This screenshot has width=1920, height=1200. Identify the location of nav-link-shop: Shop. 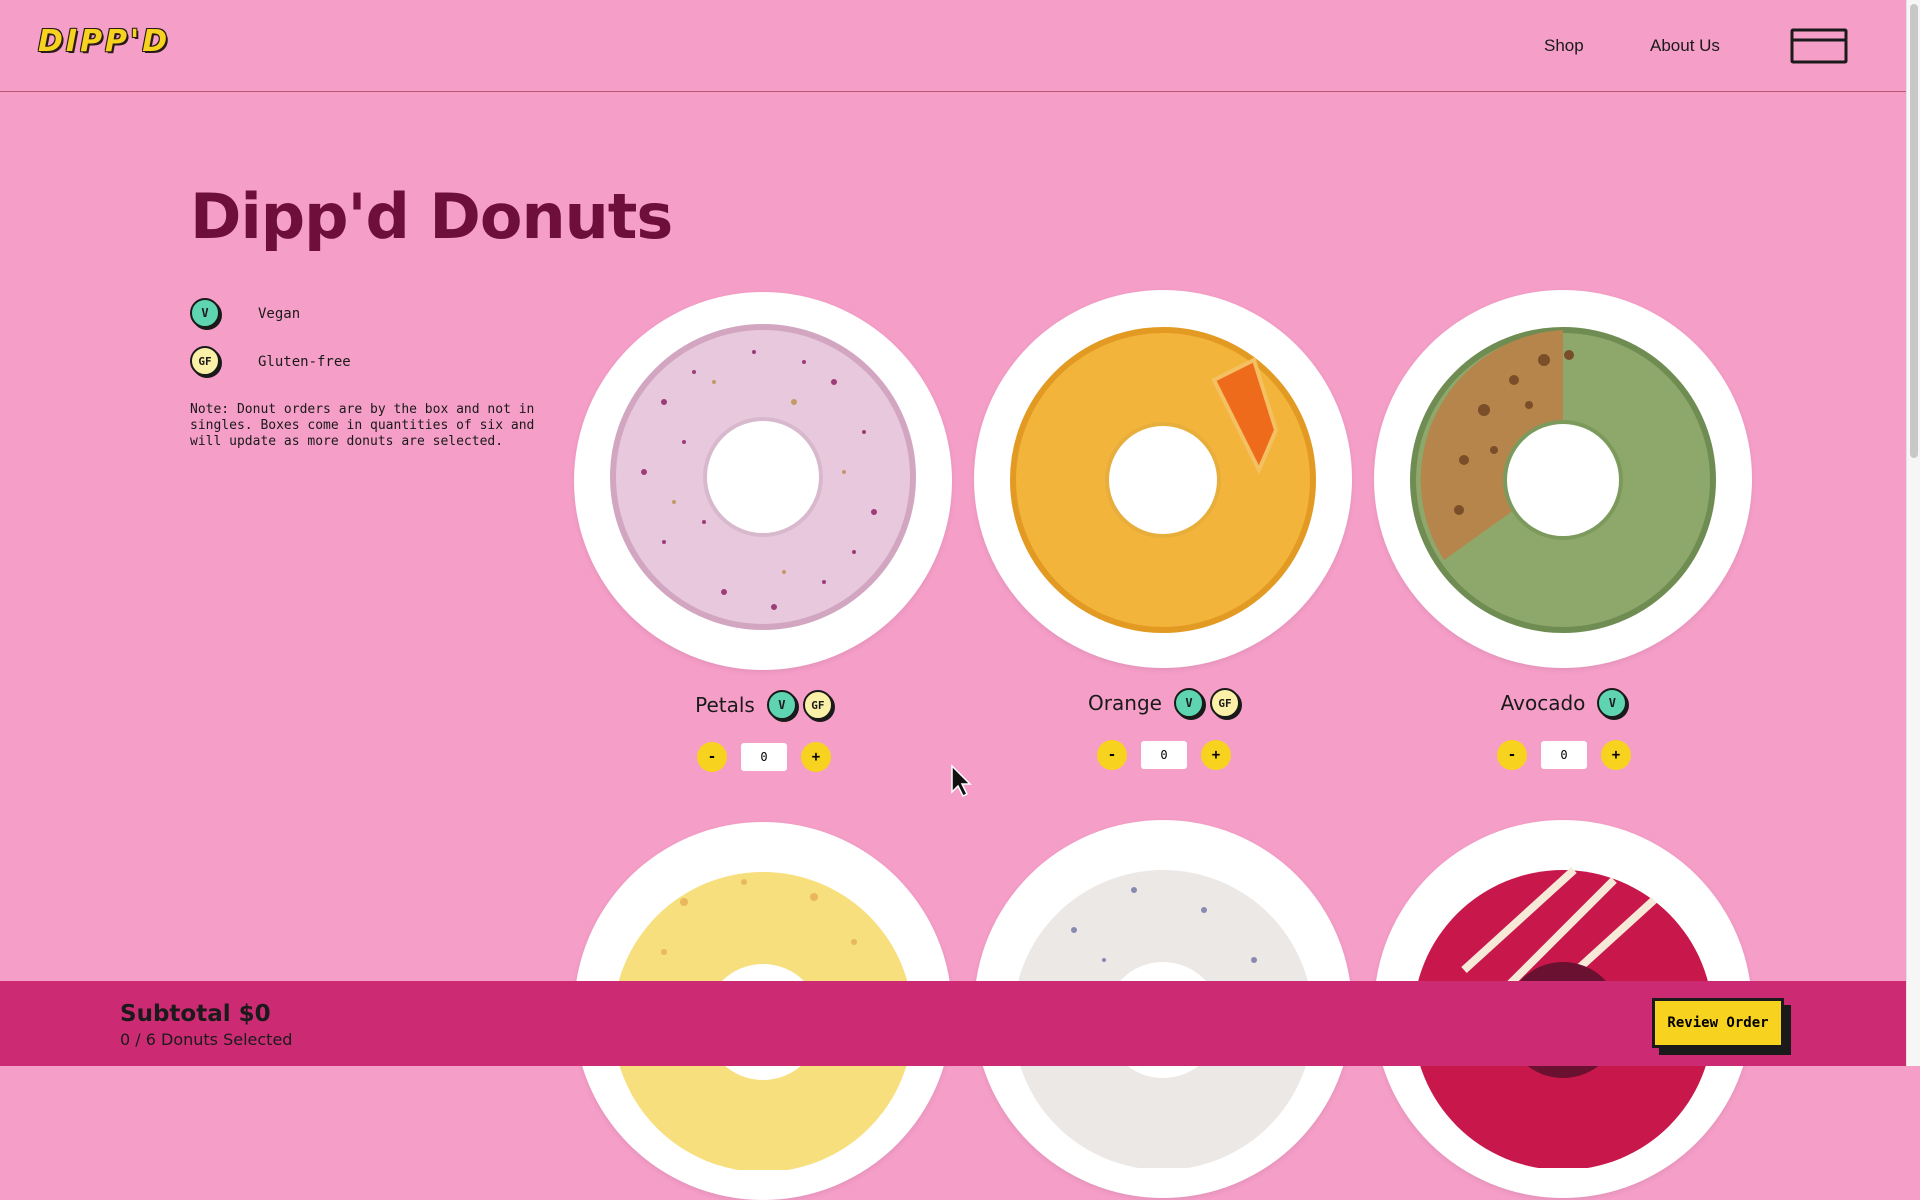
(1564, 46).